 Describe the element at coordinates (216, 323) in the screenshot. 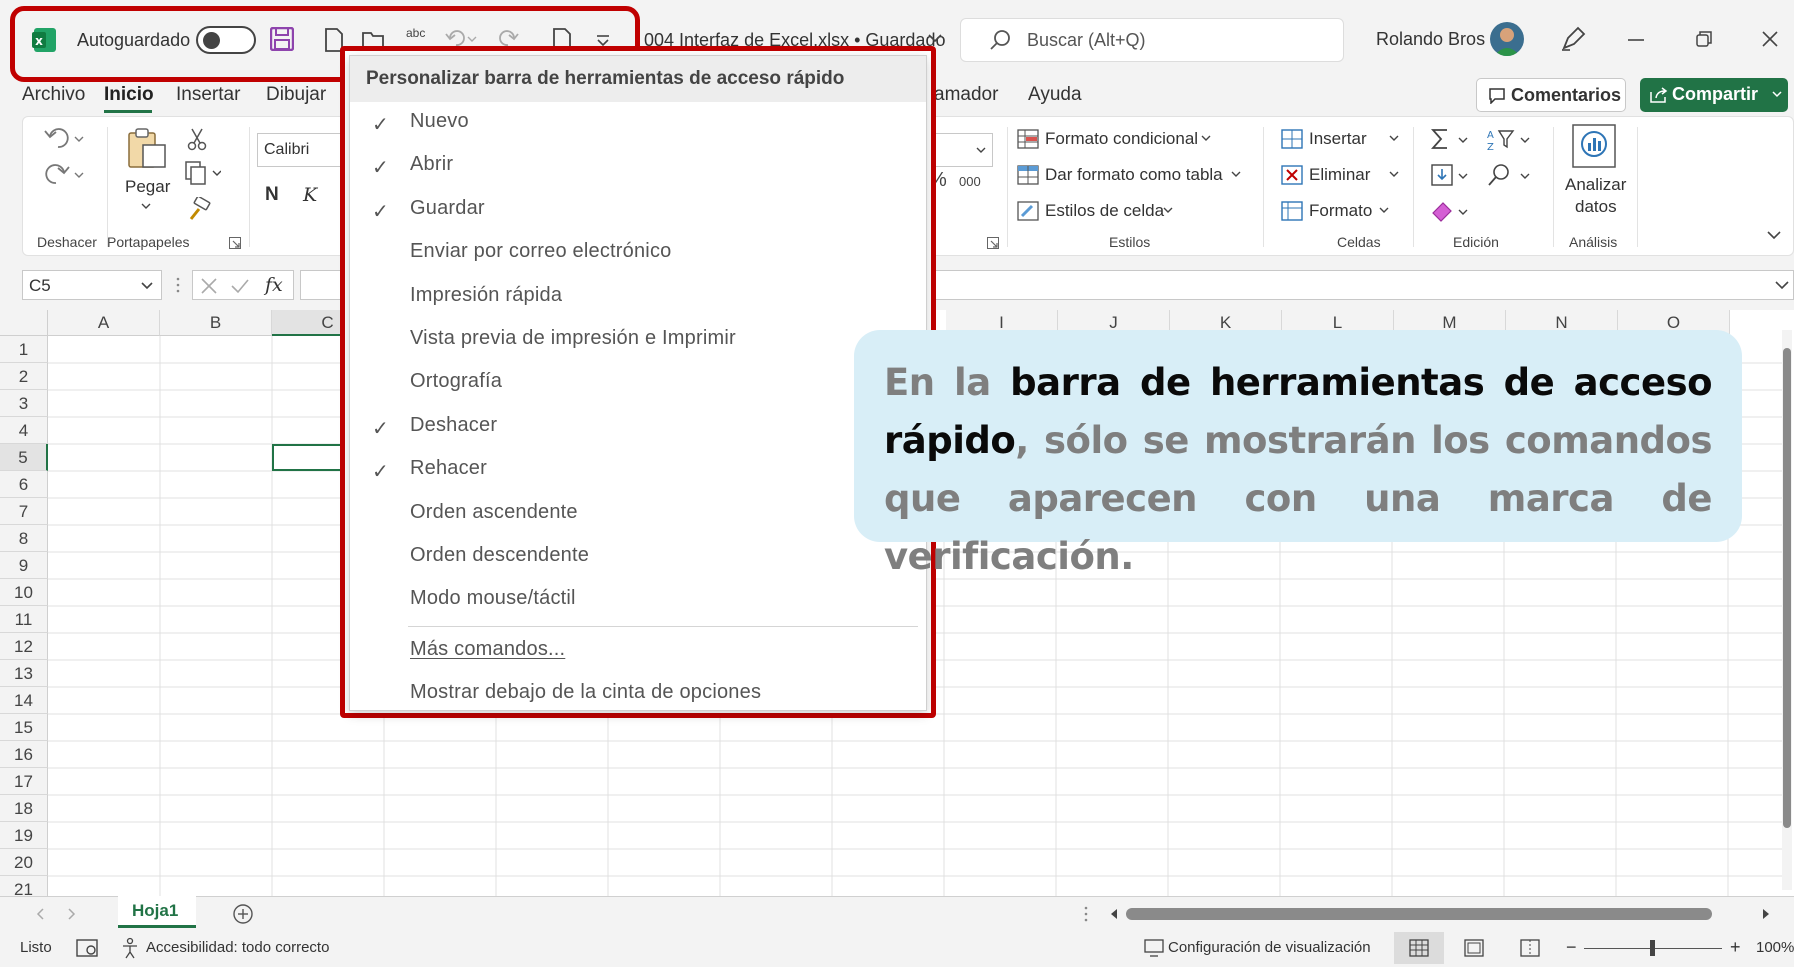

I see `column-header: B` at that location.